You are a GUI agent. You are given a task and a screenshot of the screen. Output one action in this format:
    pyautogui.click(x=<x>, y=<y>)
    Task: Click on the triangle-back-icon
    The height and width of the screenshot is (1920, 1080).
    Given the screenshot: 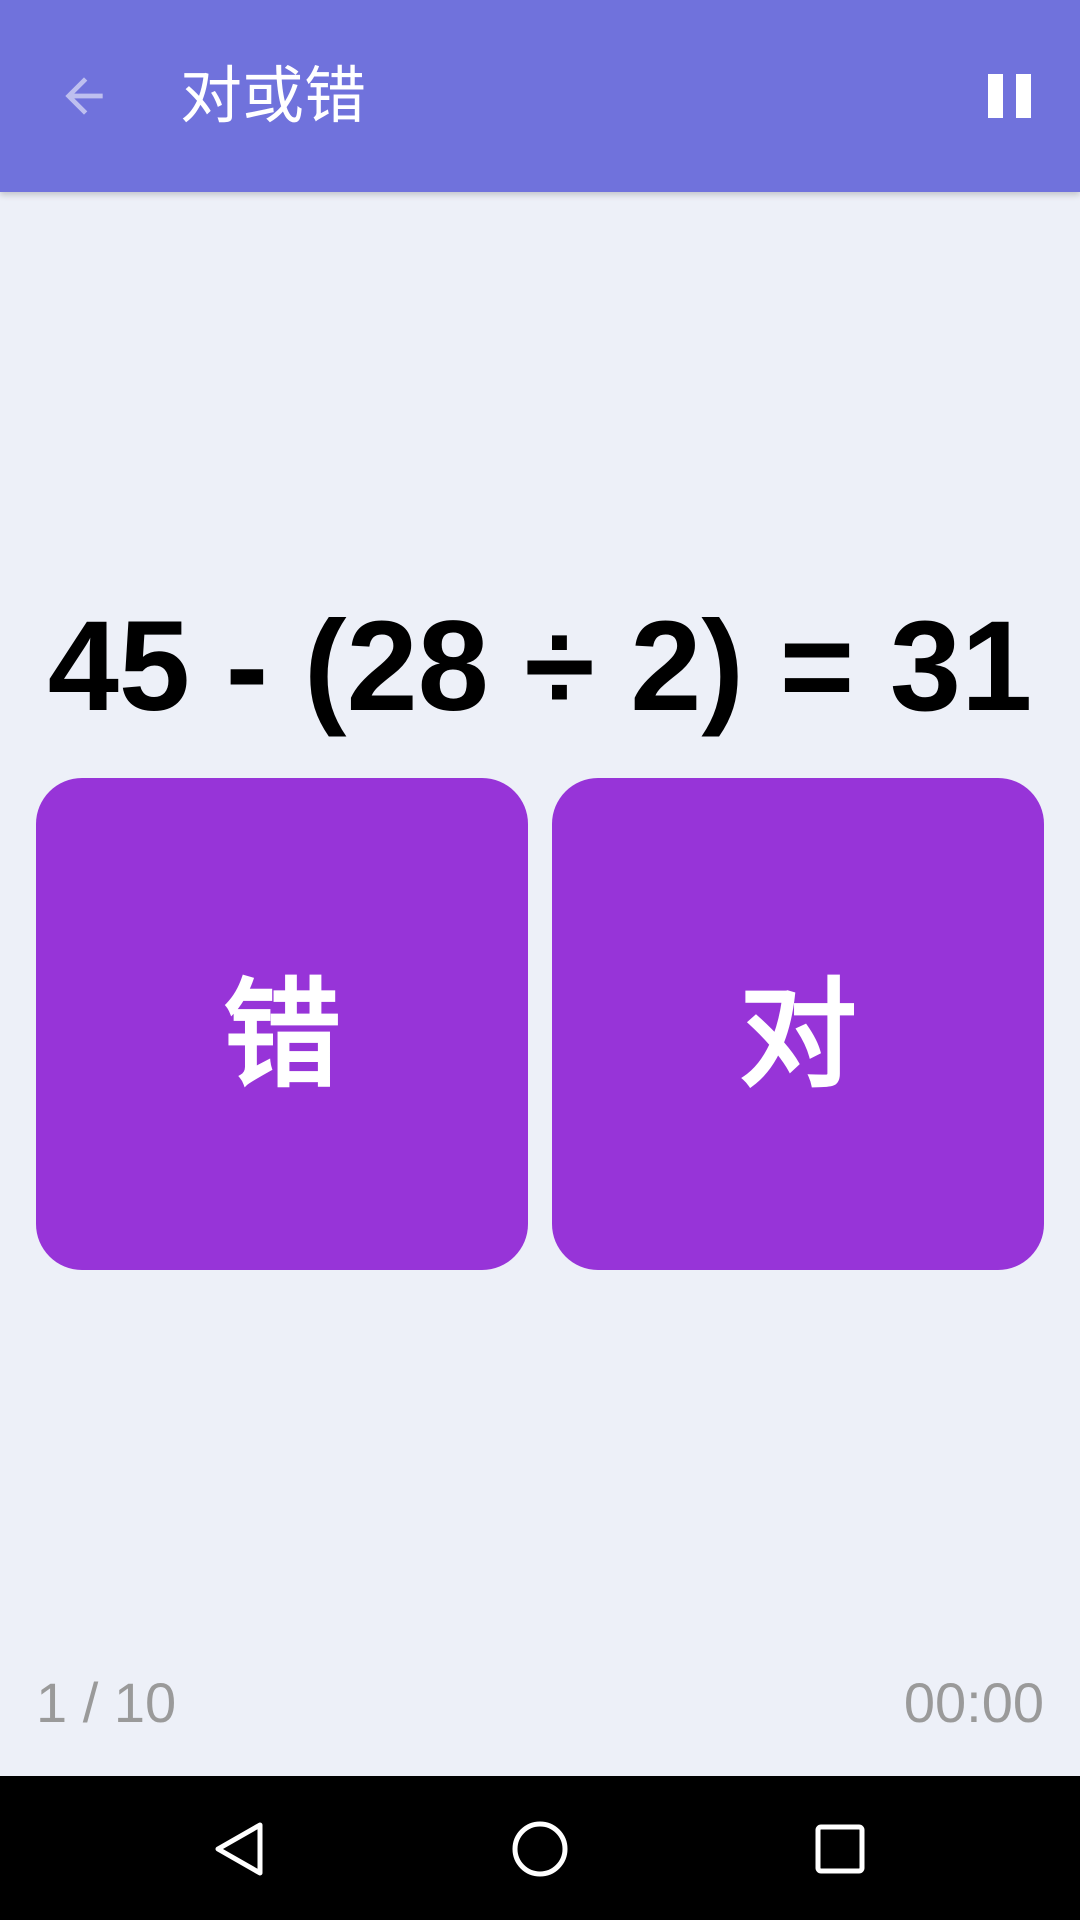 What is the action you would take?
    pyautogui.click(x=239, y=1849)
    